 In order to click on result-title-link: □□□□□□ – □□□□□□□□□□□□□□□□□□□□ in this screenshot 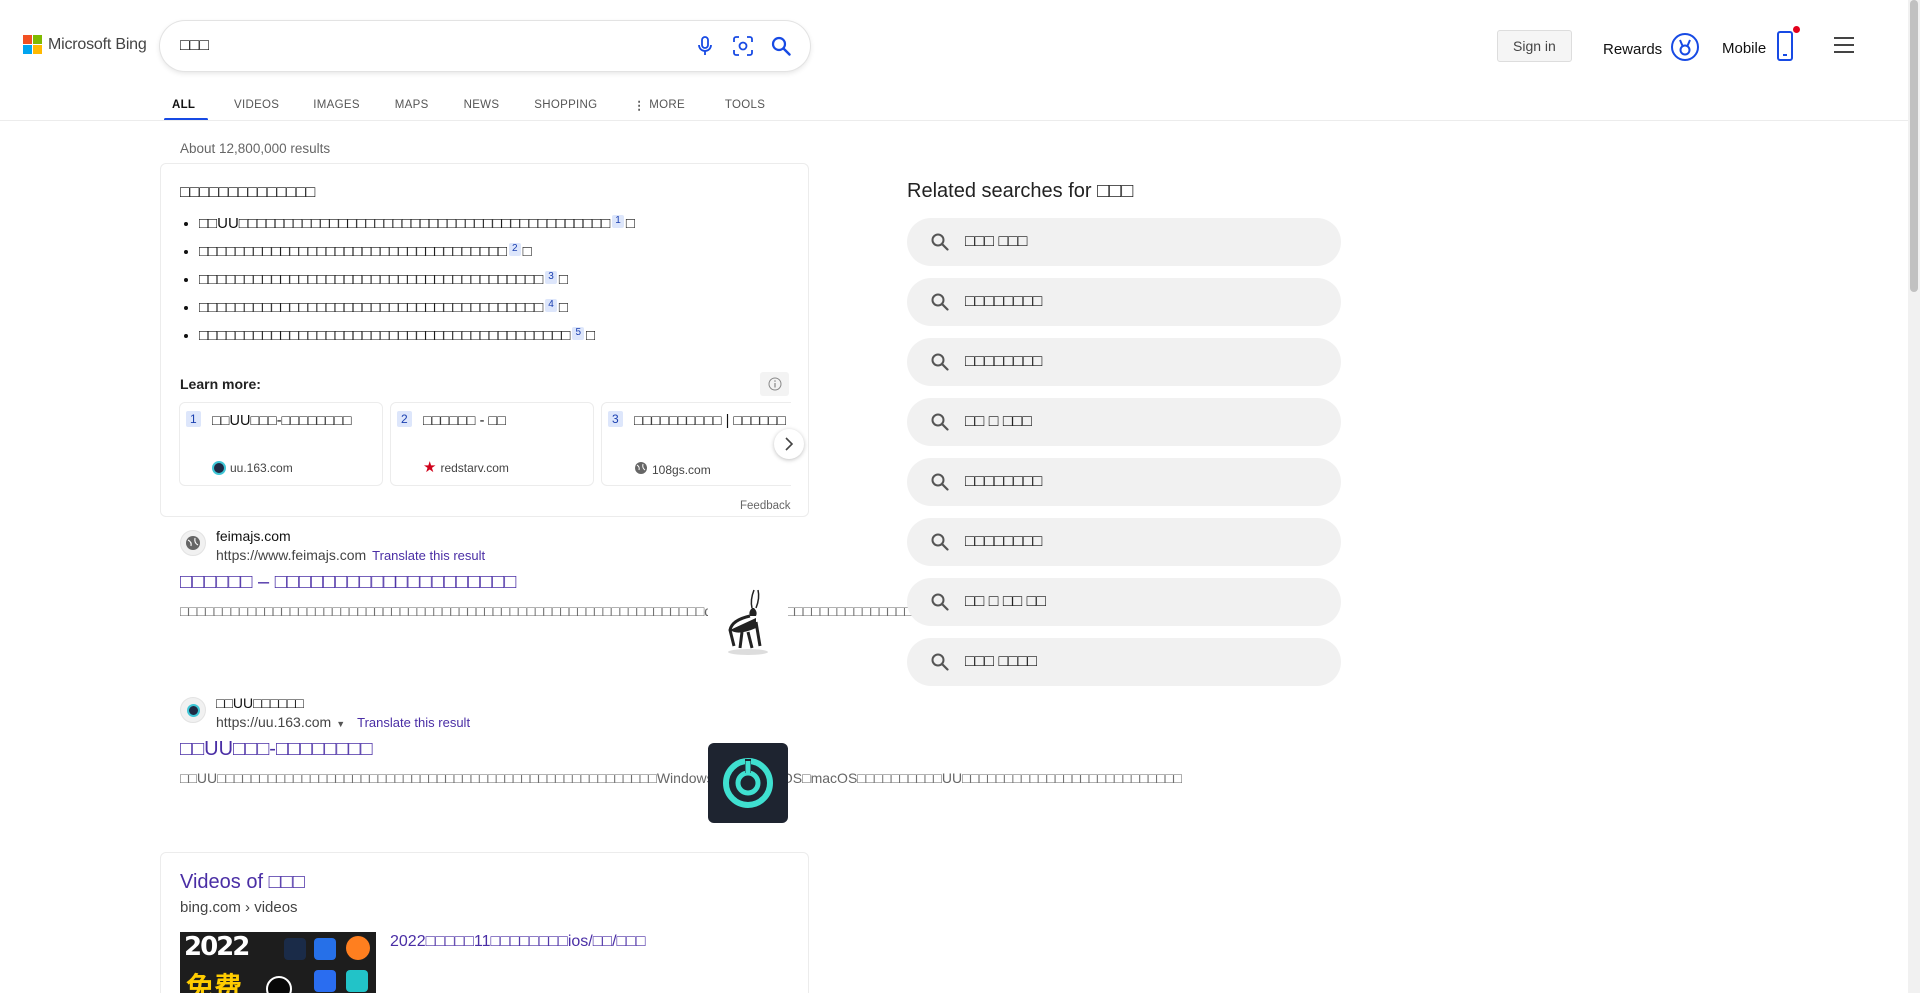, I will do `click(348, 582)`.